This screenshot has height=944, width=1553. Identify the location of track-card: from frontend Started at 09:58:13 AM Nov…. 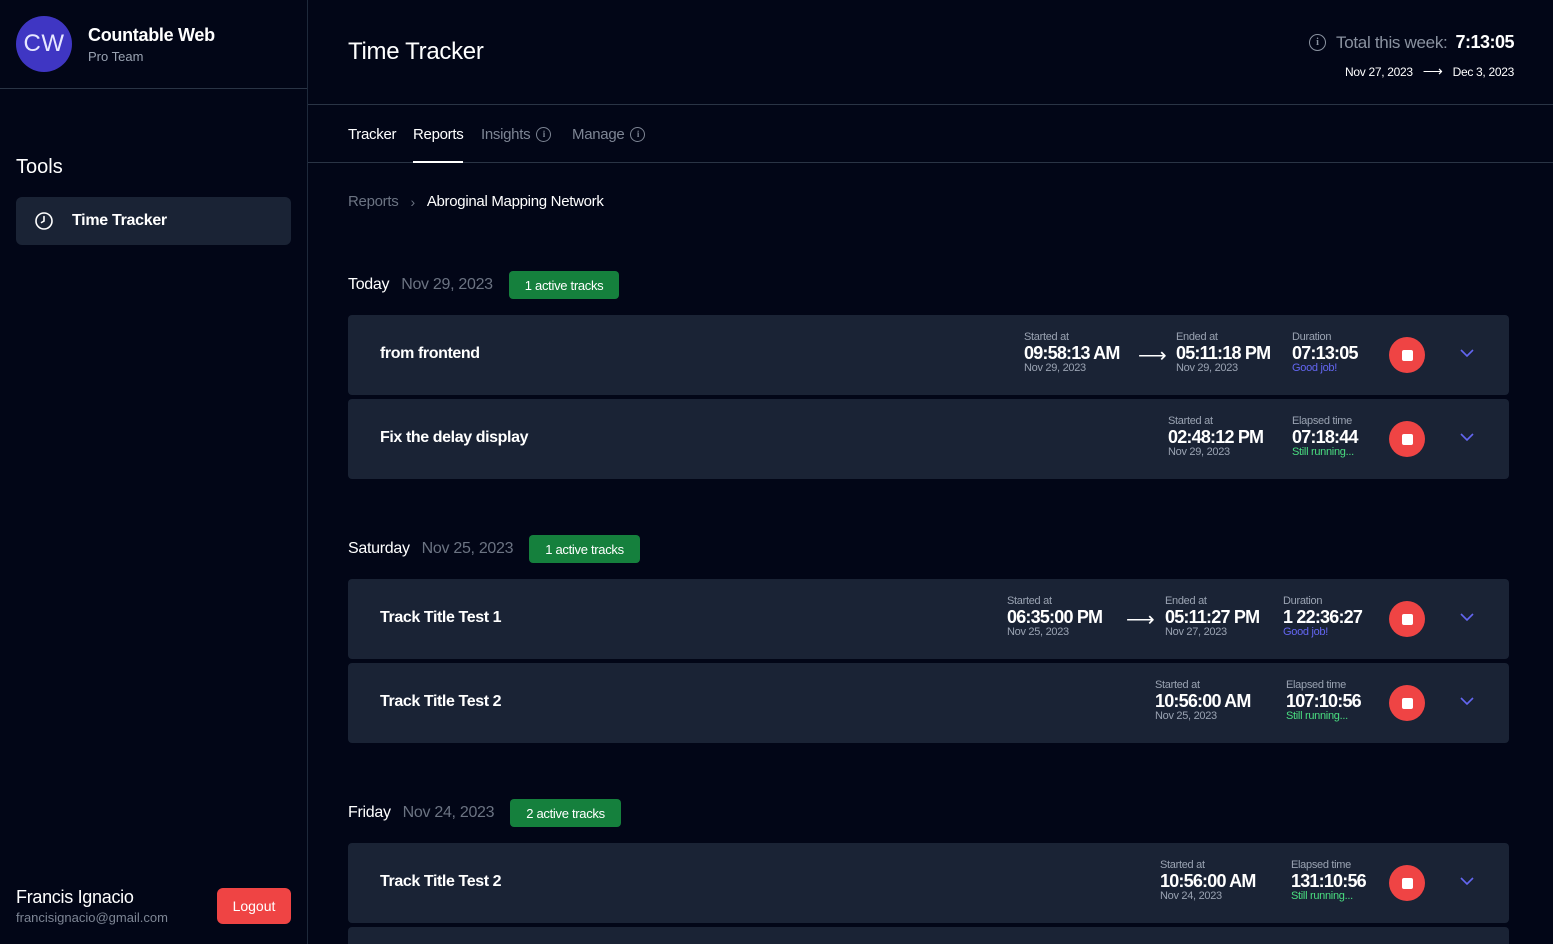
(928, 355).